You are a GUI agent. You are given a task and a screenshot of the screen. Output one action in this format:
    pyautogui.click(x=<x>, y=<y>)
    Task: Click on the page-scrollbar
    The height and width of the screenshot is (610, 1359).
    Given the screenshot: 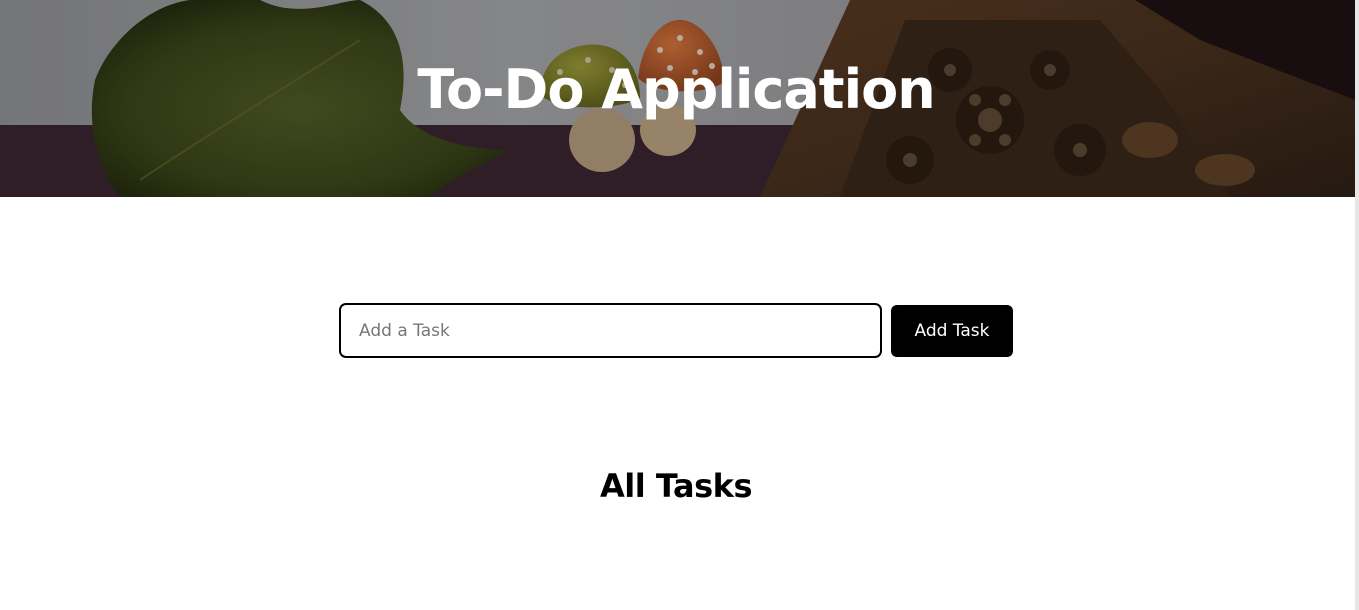 What is the action you would take?
    pyautogui.click(x=1357, y=305)
    